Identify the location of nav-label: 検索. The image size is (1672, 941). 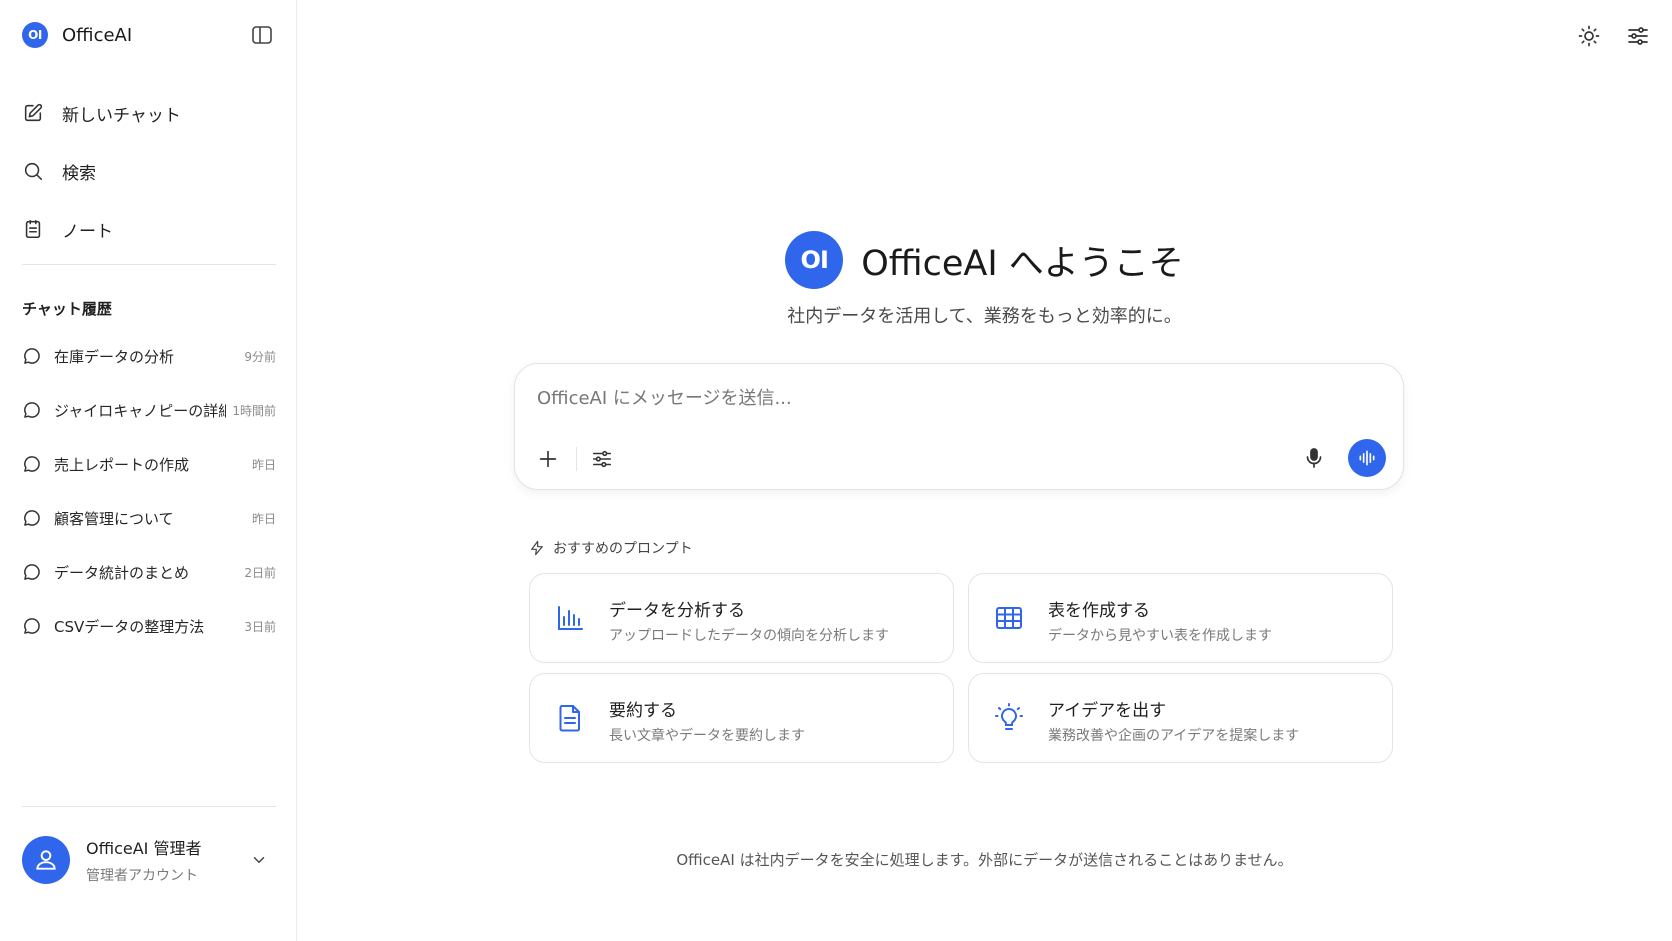
(79, 173).